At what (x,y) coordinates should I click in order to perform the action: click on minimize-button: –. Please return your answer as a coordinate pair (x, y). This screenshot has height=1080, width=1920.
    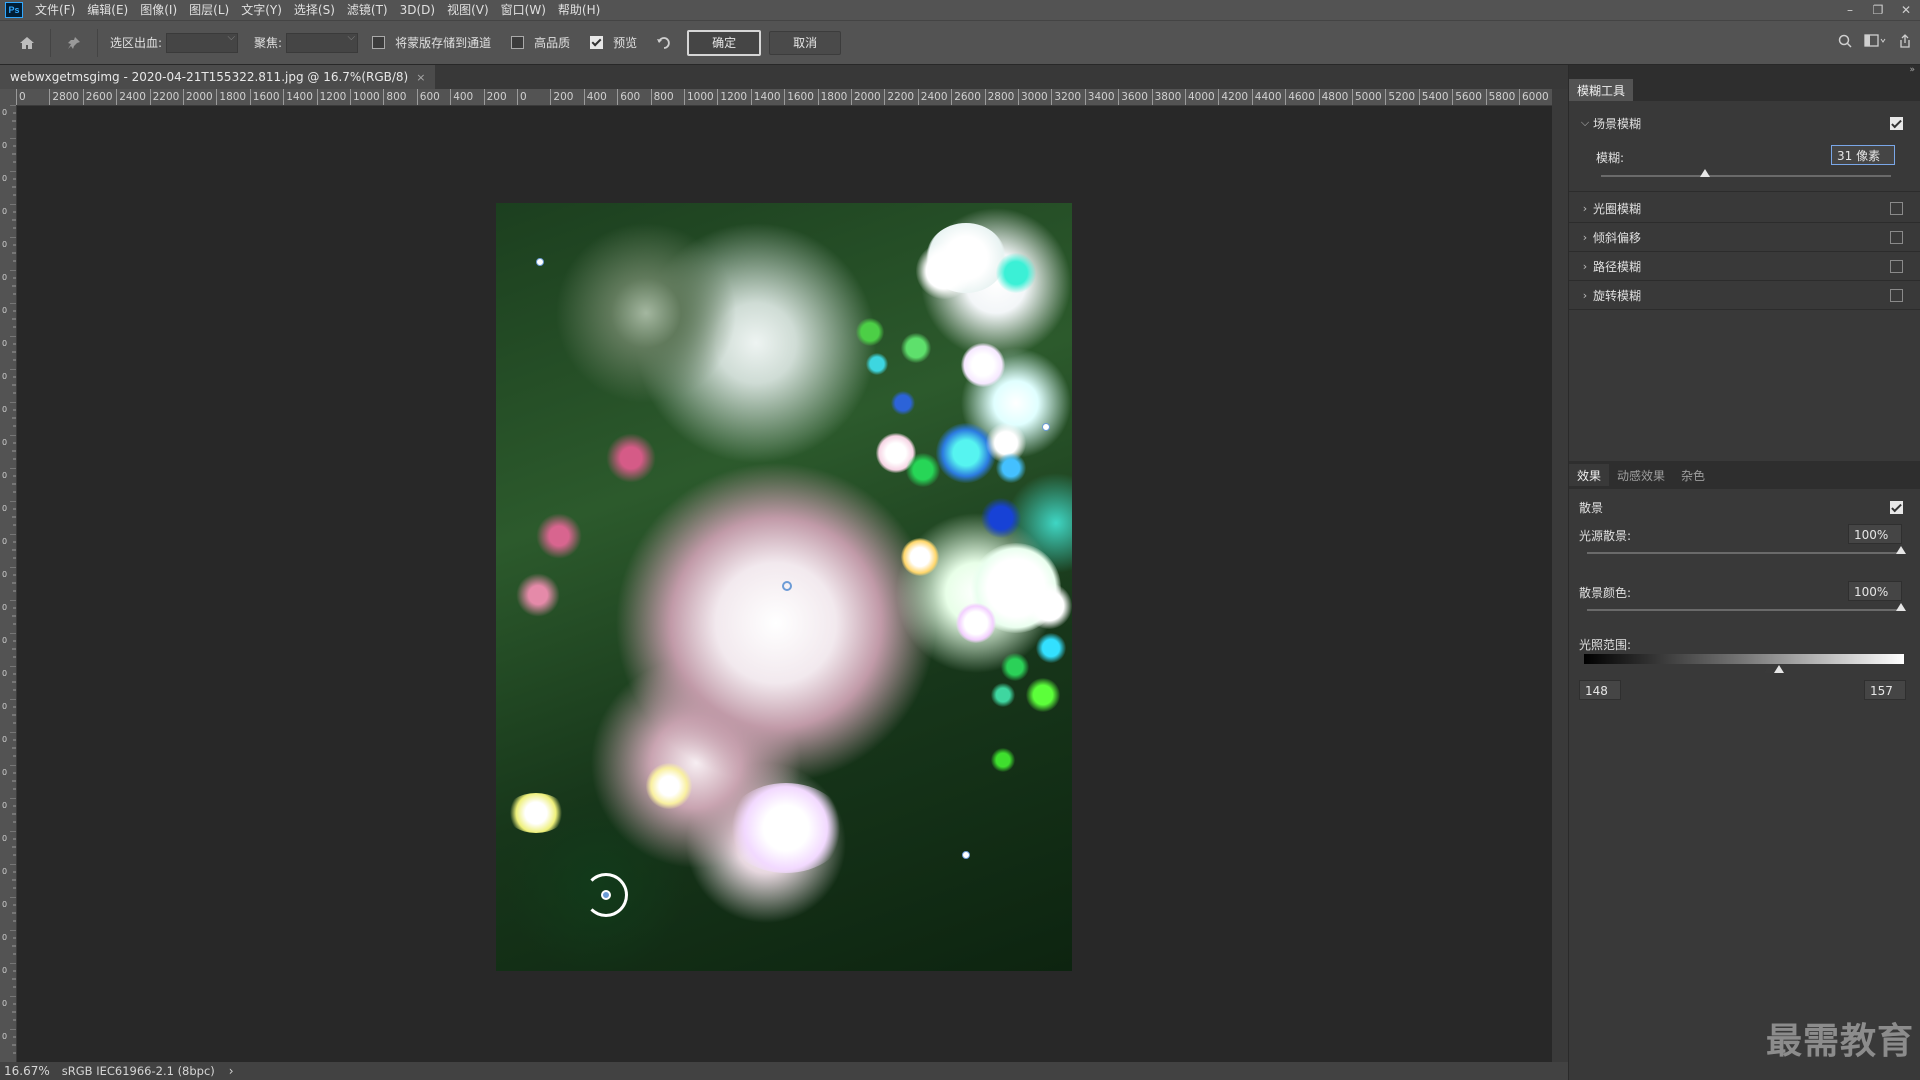
    Looking at the image, I should click on (1850, 10).